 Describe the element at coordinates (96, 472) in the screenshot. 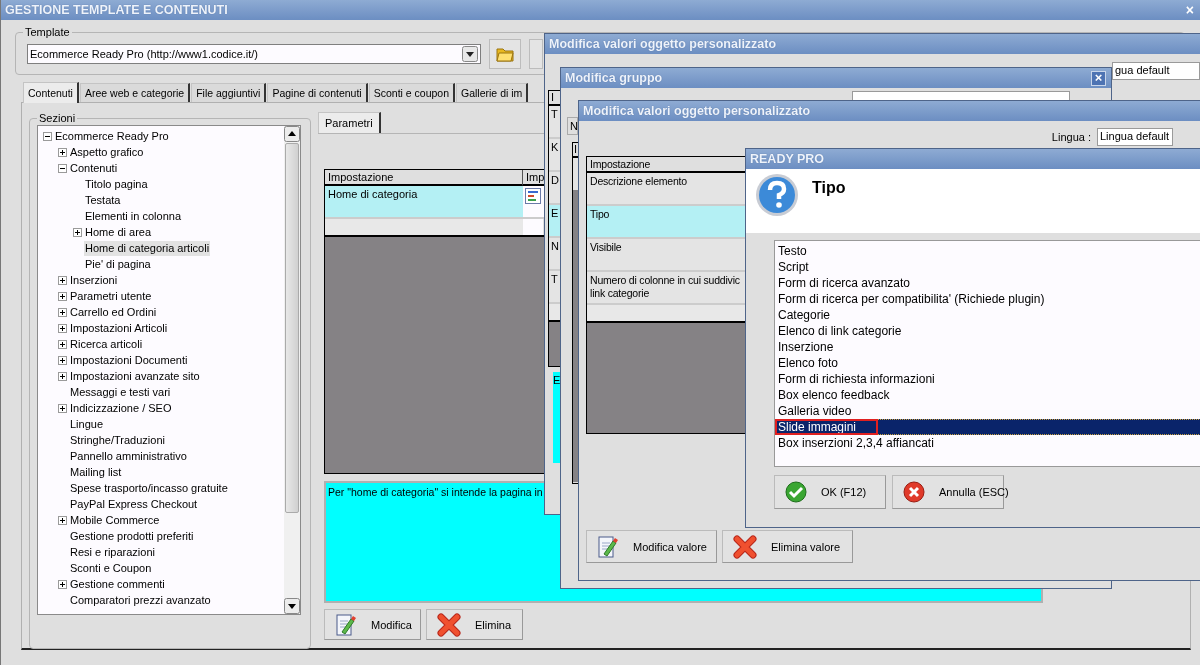

I see `tree-item: Mailing list` at that location.